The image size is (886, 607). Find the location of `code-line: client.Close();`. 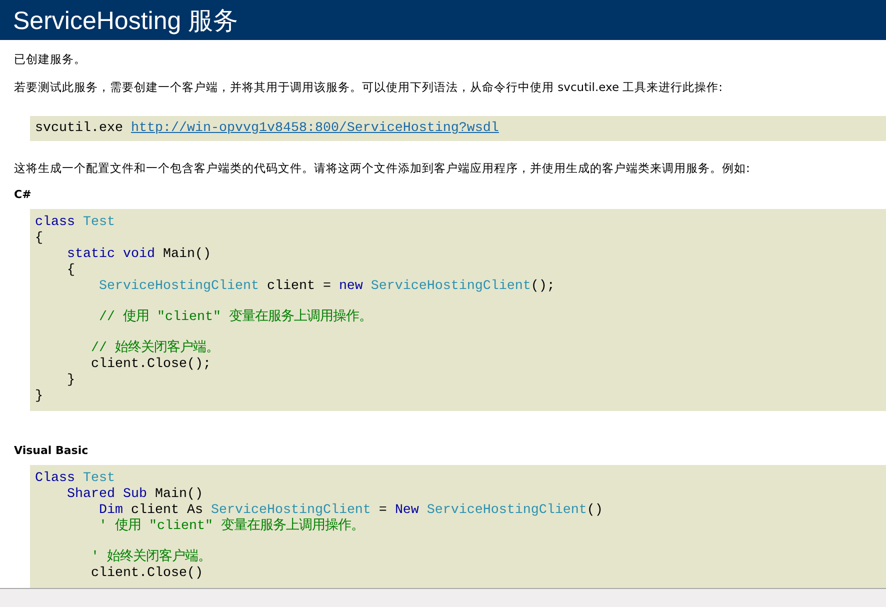

code-line: client.Close(); is located at coordinates (150, 365).